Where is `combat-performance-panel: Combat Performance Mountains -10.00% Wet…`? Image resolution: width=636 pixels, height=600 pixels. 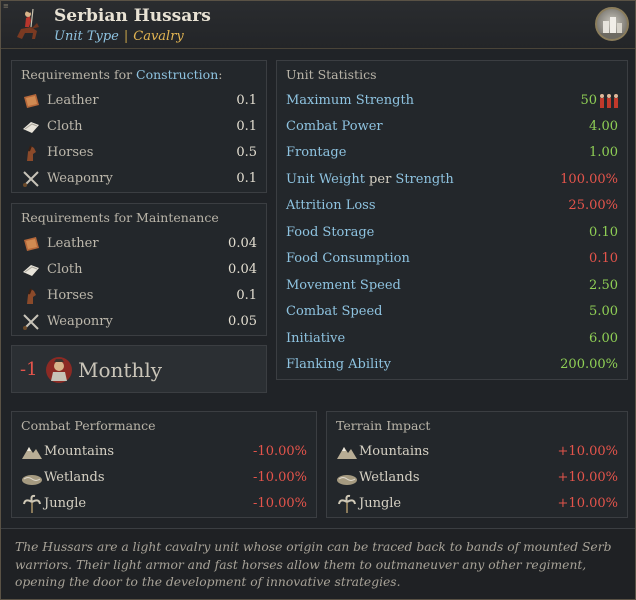 combat-performance-panel: Combat Performance Mountains -10.00% Wet… is located at coordinates (164, 464).